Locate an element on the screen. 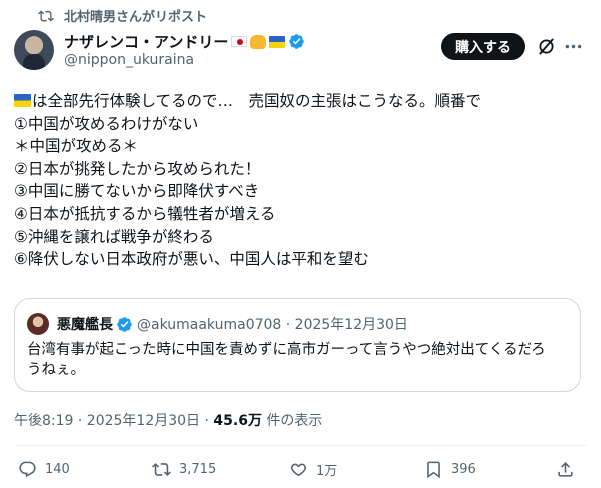 This screenshot has height=488, width=601. japan-flag-icon is located at coordinates (239, 41).